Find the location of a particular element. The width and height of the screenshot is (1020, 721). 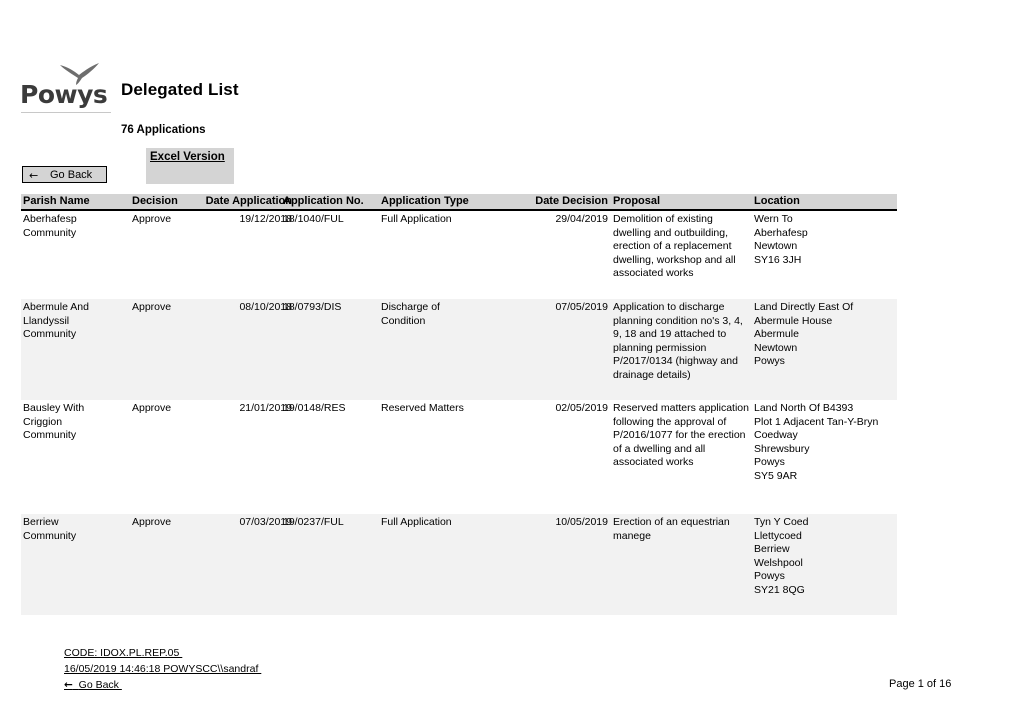

footer-go-back-label: Go Back is located at coordinates (100, 685).